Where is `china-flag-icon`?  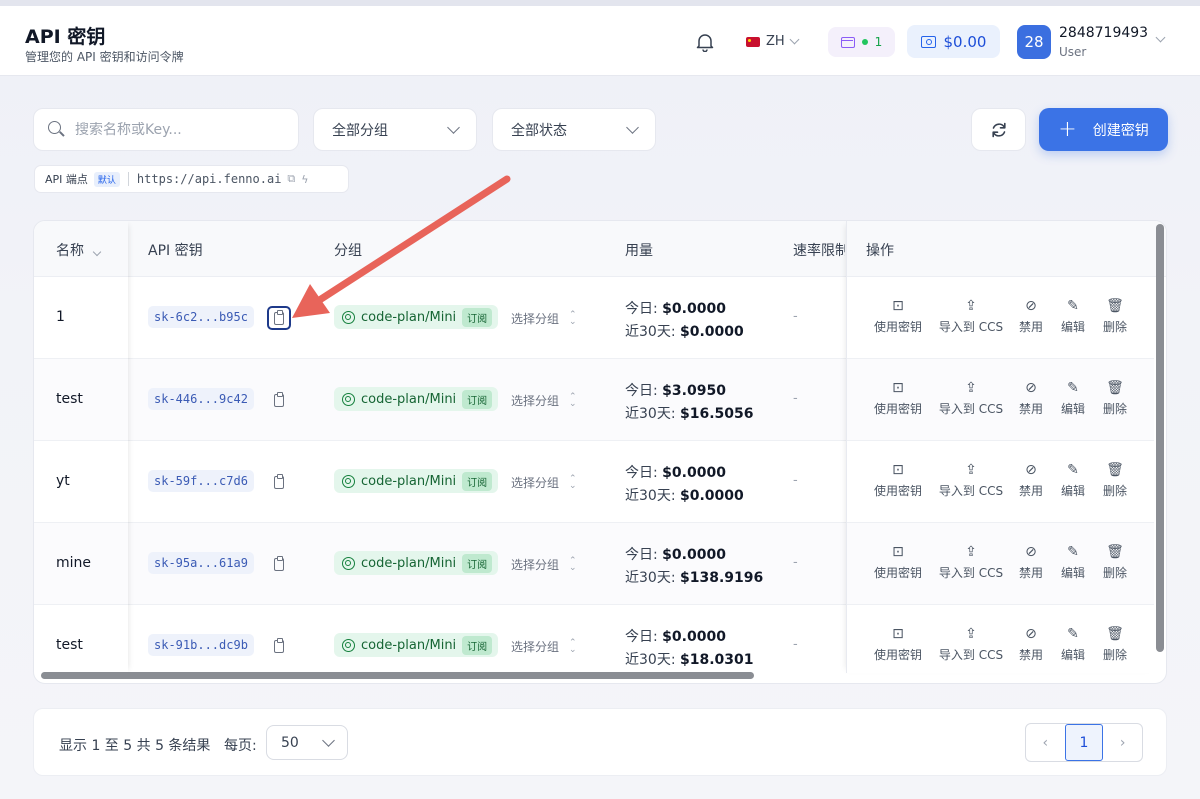
china-flag-icon is located at coordinates (753, 41).